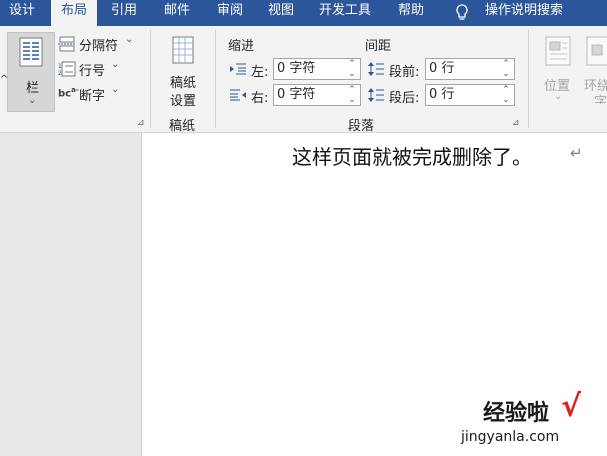 The width and height of the screenshot is (607, 456). What do you see at coordinates (67, 71) in the screenshot?
I see `line-numbers-icon: 12` at bounding box center [67, 71].